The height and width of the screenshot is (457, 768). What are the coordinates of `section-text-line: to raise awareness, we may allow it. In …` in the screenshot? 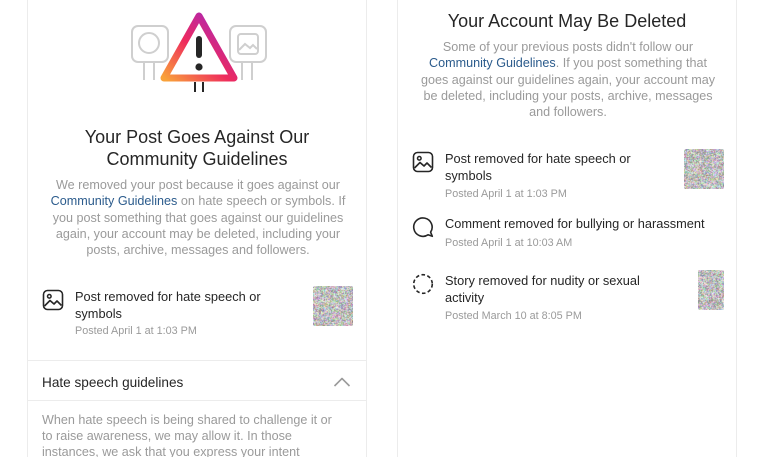 It's located at (167, 436).